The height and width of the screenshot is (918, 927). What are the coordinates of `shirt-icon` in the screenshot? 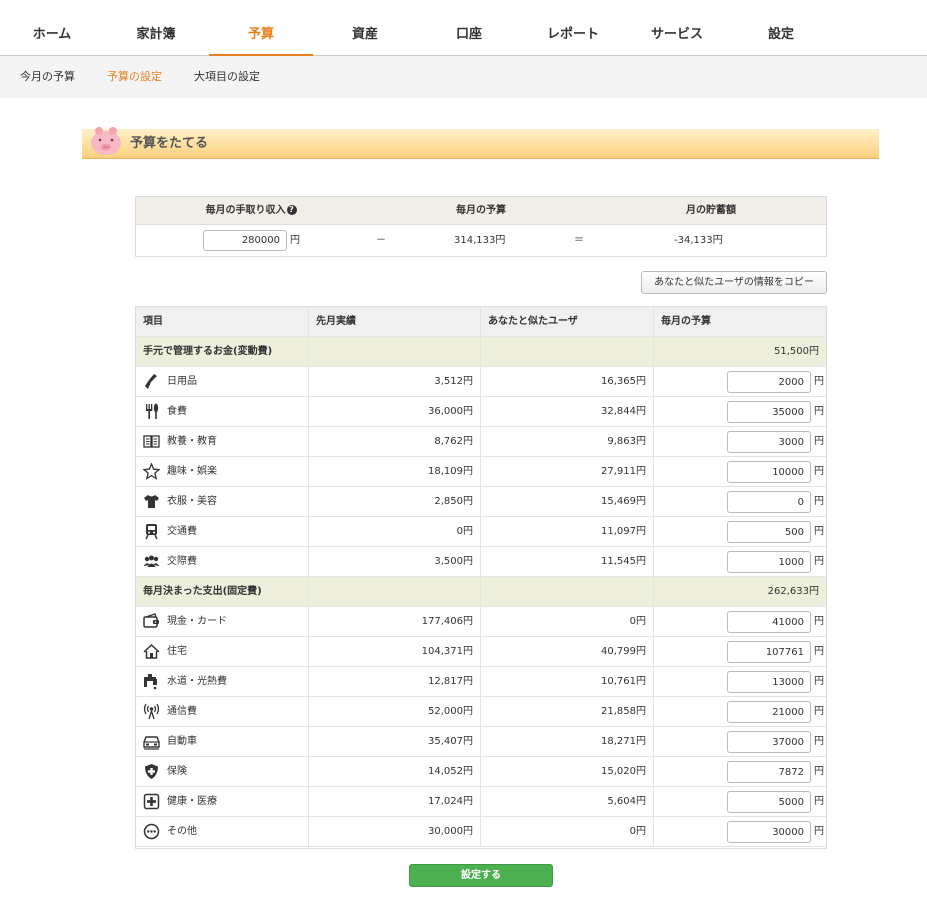 It's located at (151, 501).